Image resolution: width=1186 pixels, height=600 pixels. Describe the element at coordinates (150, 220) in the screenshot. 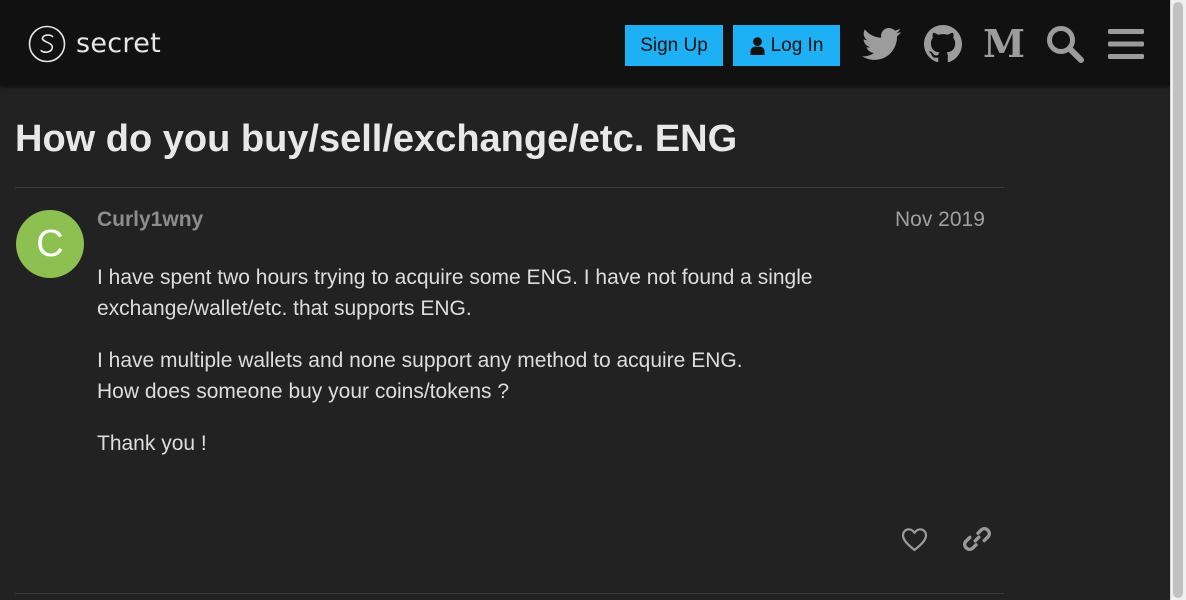

I see `post-username: Curly1wny` at that location.